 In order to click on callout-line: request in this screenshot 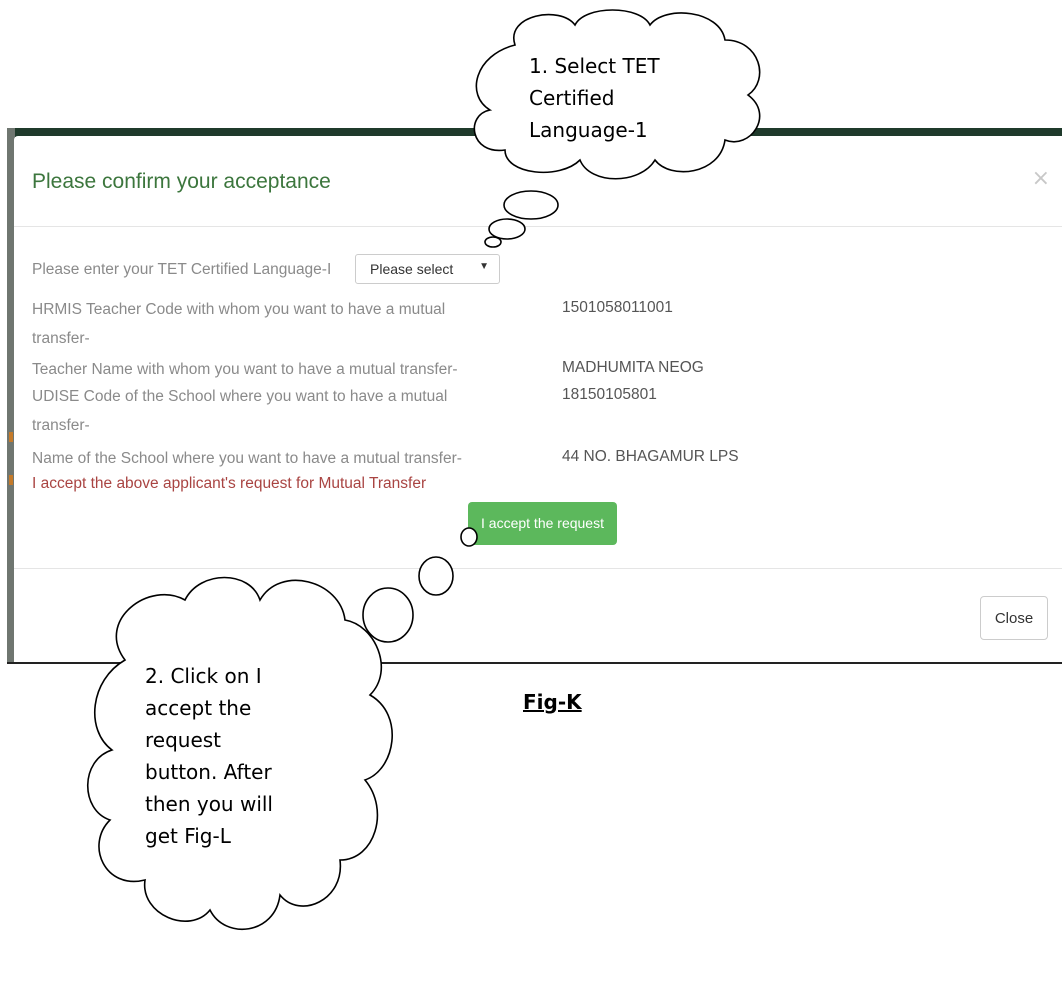, I will do `click(183, 740)`.